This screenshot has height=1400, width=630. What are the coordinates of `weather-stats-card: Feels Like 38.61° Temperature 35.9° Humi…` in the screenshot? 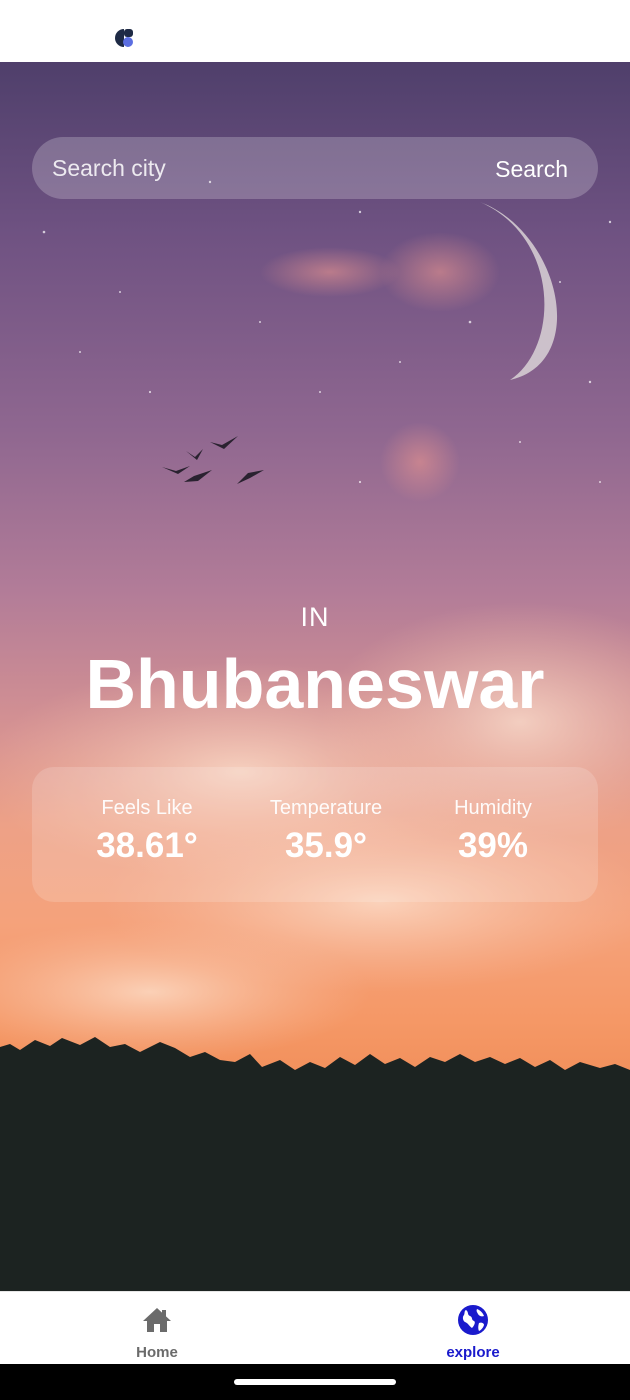 It's located at (315, 834).